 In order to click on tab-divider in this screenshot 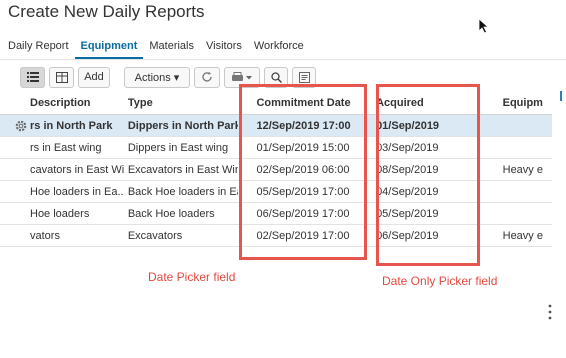, I will do `click(283, 59)`.